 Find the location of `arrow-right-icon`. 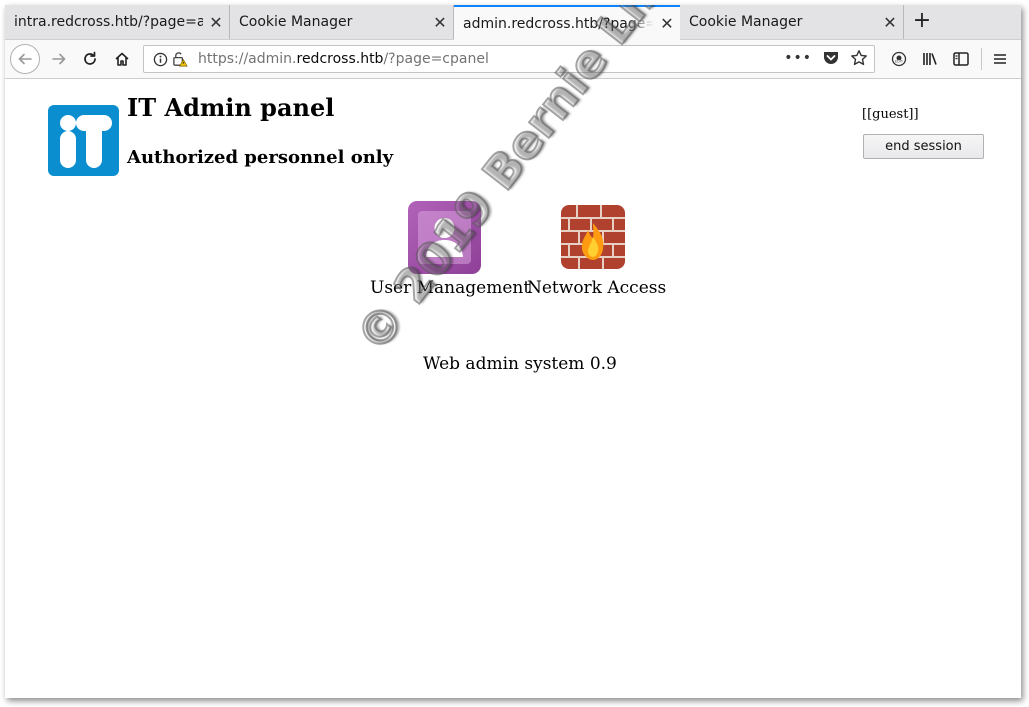

arrow-right-icon is located at coordinates (59, 59).